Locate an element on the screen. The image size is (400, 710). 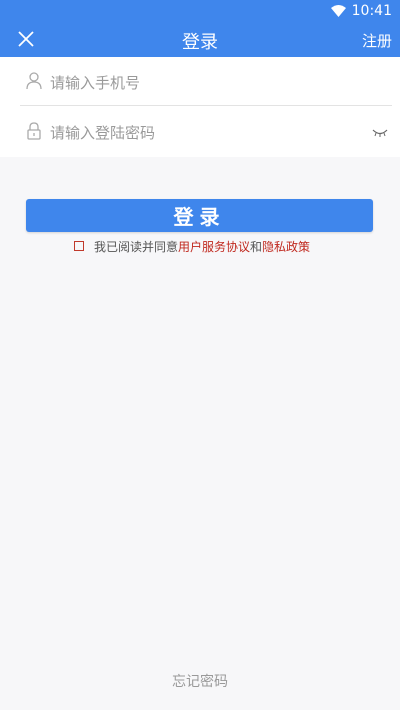
status-time: 10:41 is located at coordinates (371, 10).